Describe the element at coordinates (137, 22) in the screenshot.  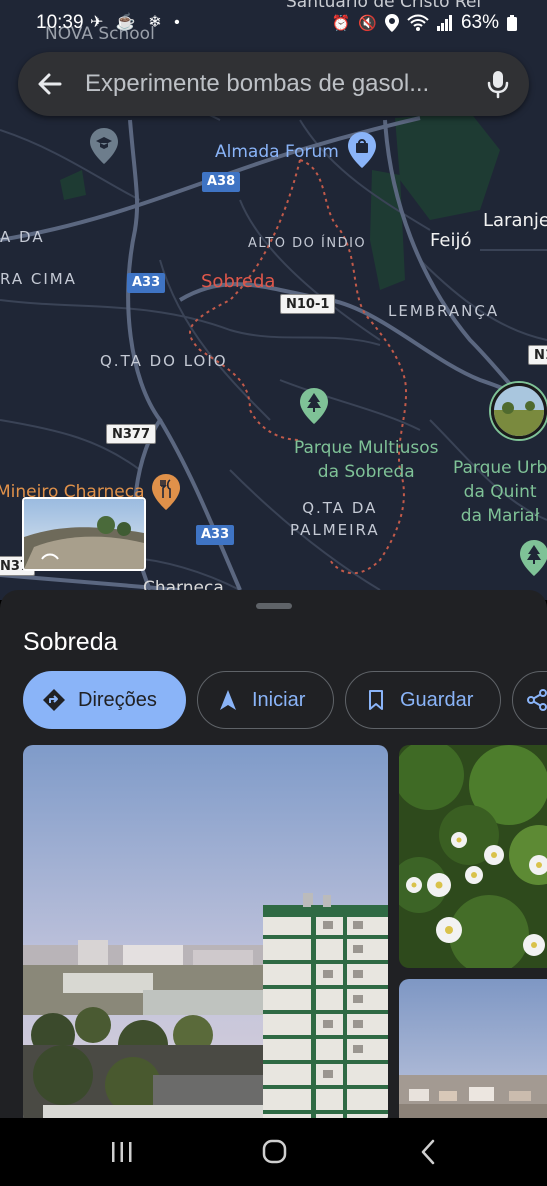
I see `notification-icons: ✈ ☕ ❄ •` at that location.